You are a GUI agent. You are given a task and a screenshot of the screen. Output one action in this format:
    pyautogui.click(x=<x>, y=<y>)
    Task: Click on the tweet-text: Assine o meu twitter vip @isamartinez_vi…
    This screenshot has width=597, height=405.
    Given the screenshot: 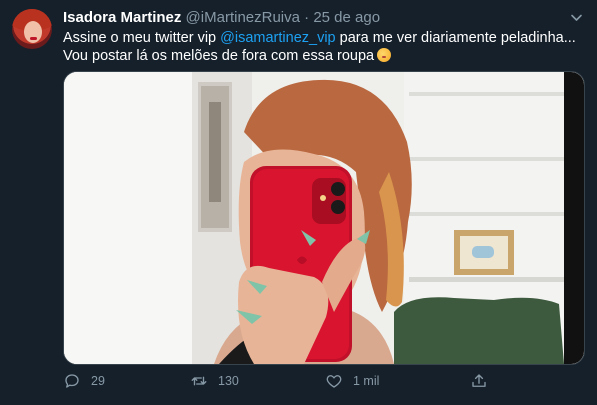 What is the action you would take?
    pyautogui.click(x=323, y=47)
    